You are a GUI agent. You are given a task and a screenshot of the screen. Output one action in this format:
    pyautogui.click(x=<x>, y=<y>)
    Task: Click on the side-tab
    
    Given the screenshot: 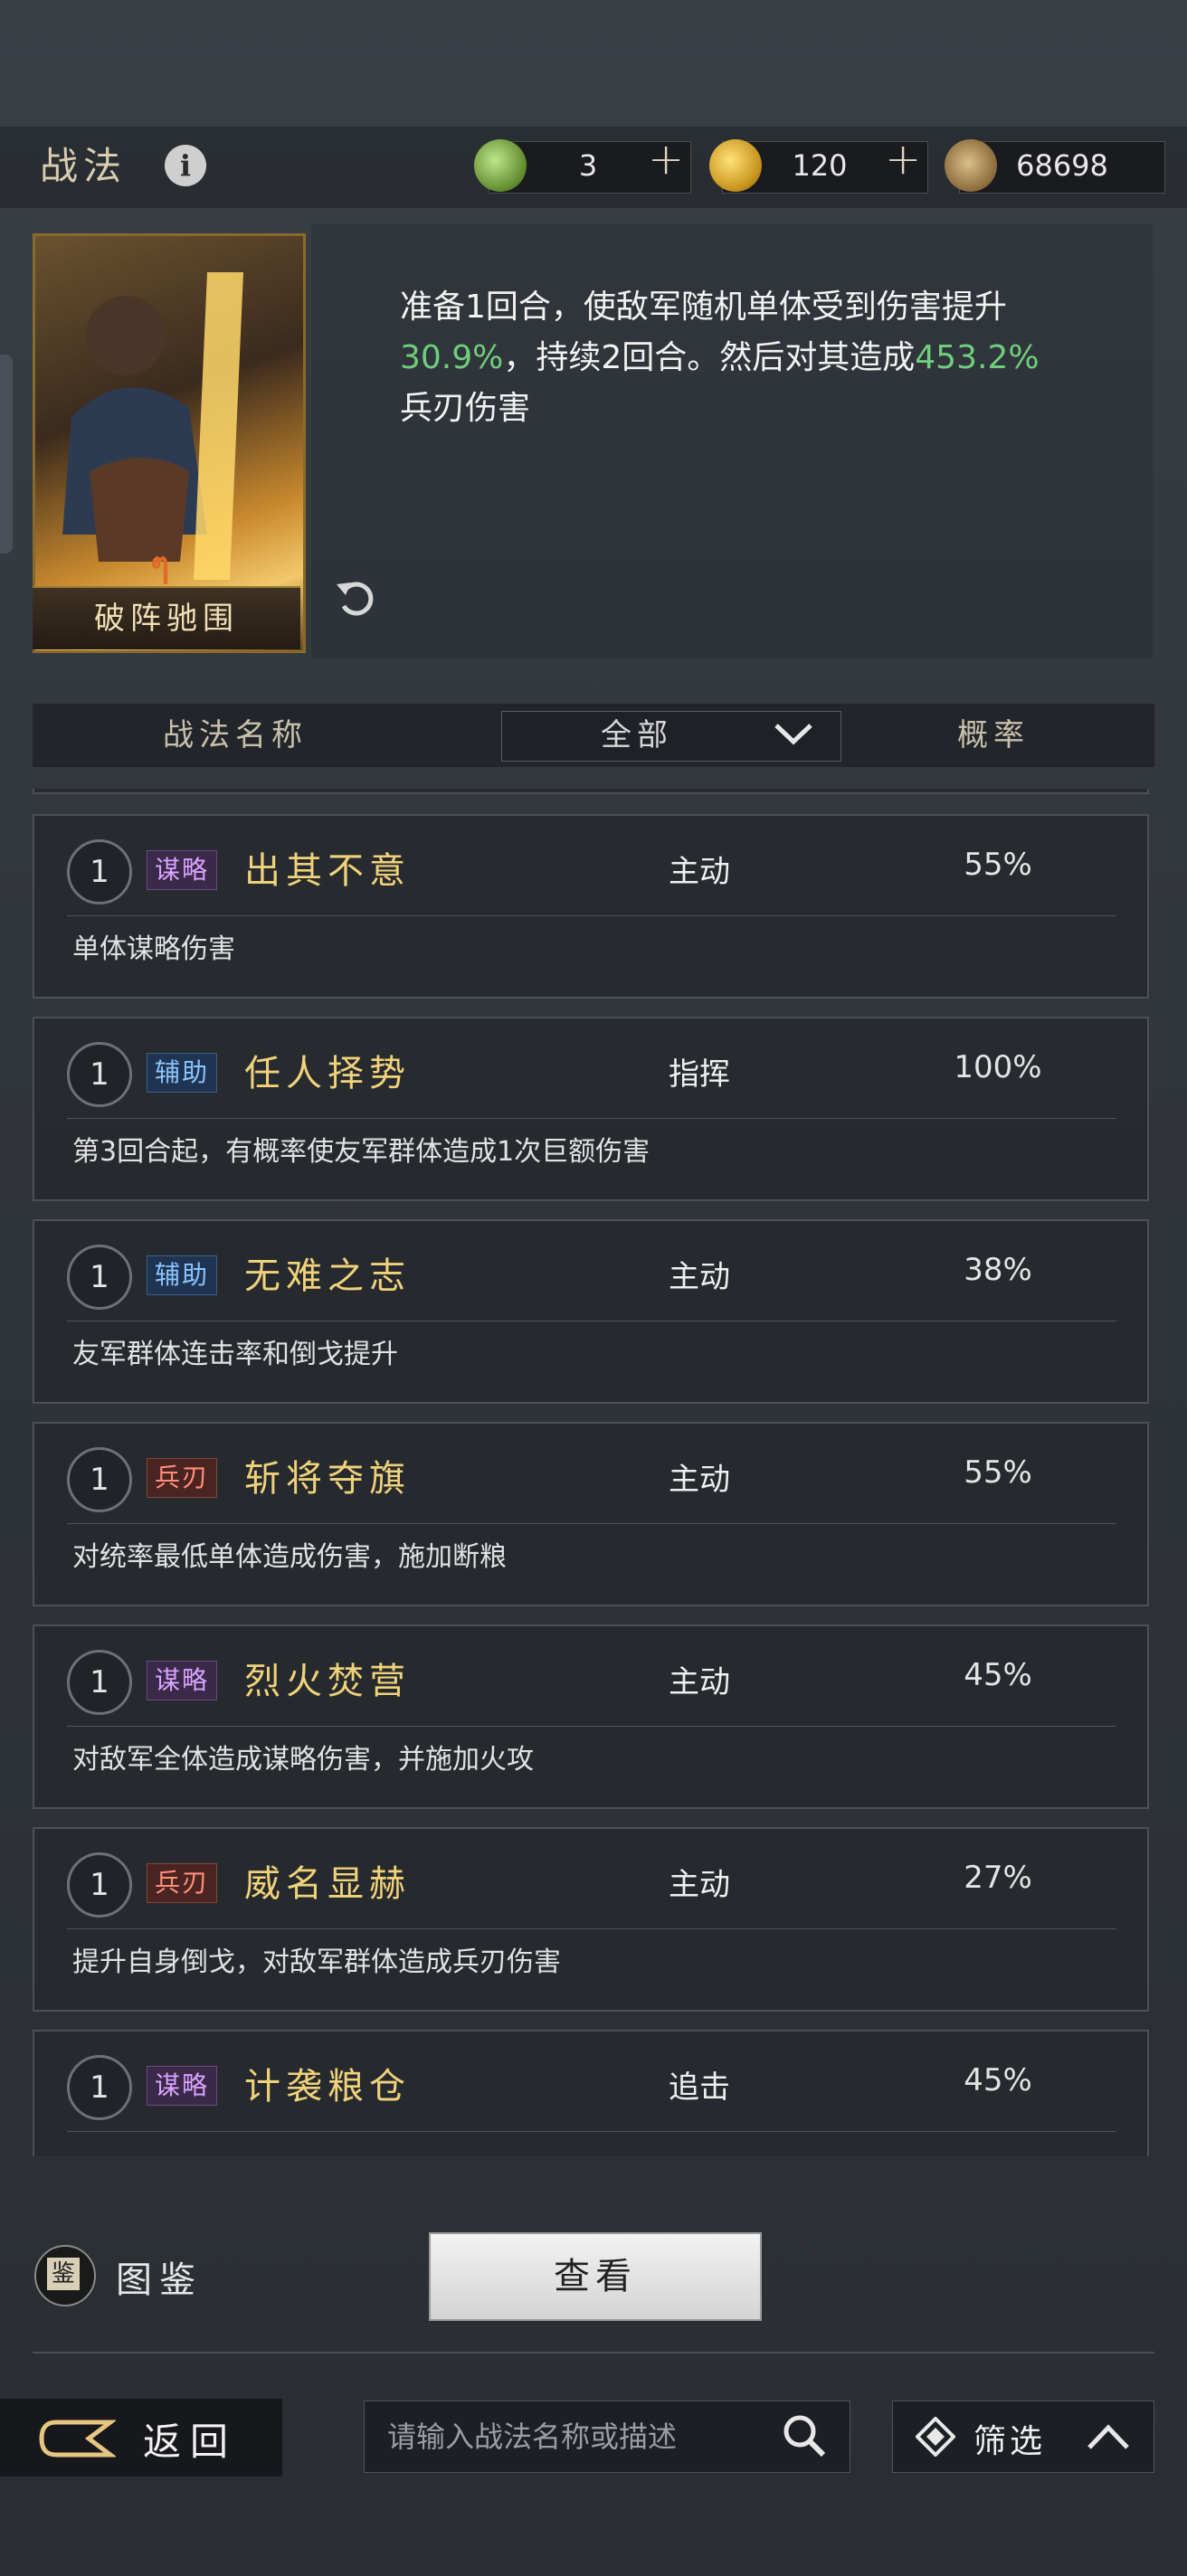 What is the action you would take?
    pyautogui.click(x=6, y=455)
    